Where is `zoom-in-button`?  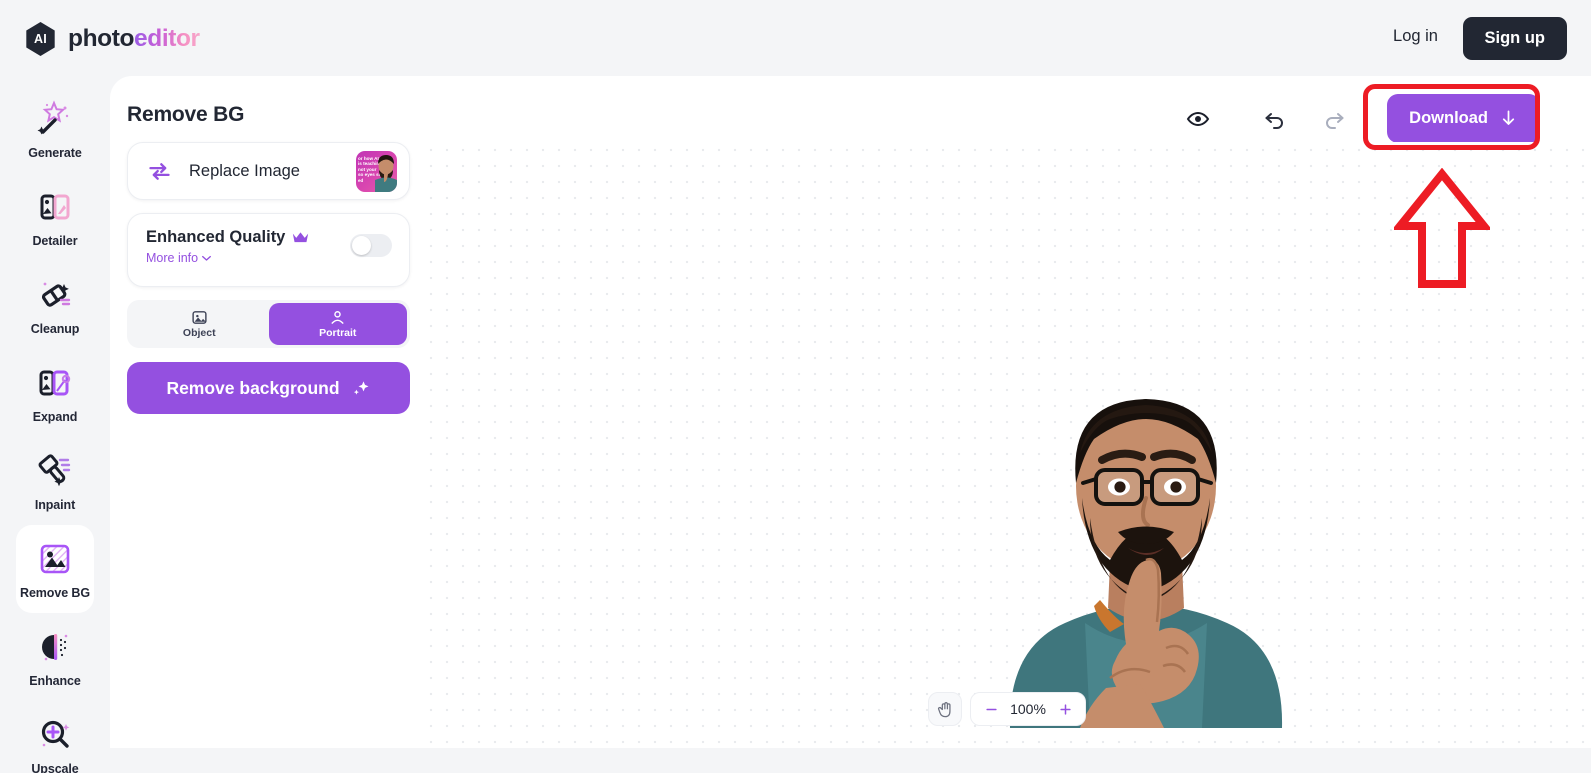 zoom-in-button is located at coordinates (1065, 709).